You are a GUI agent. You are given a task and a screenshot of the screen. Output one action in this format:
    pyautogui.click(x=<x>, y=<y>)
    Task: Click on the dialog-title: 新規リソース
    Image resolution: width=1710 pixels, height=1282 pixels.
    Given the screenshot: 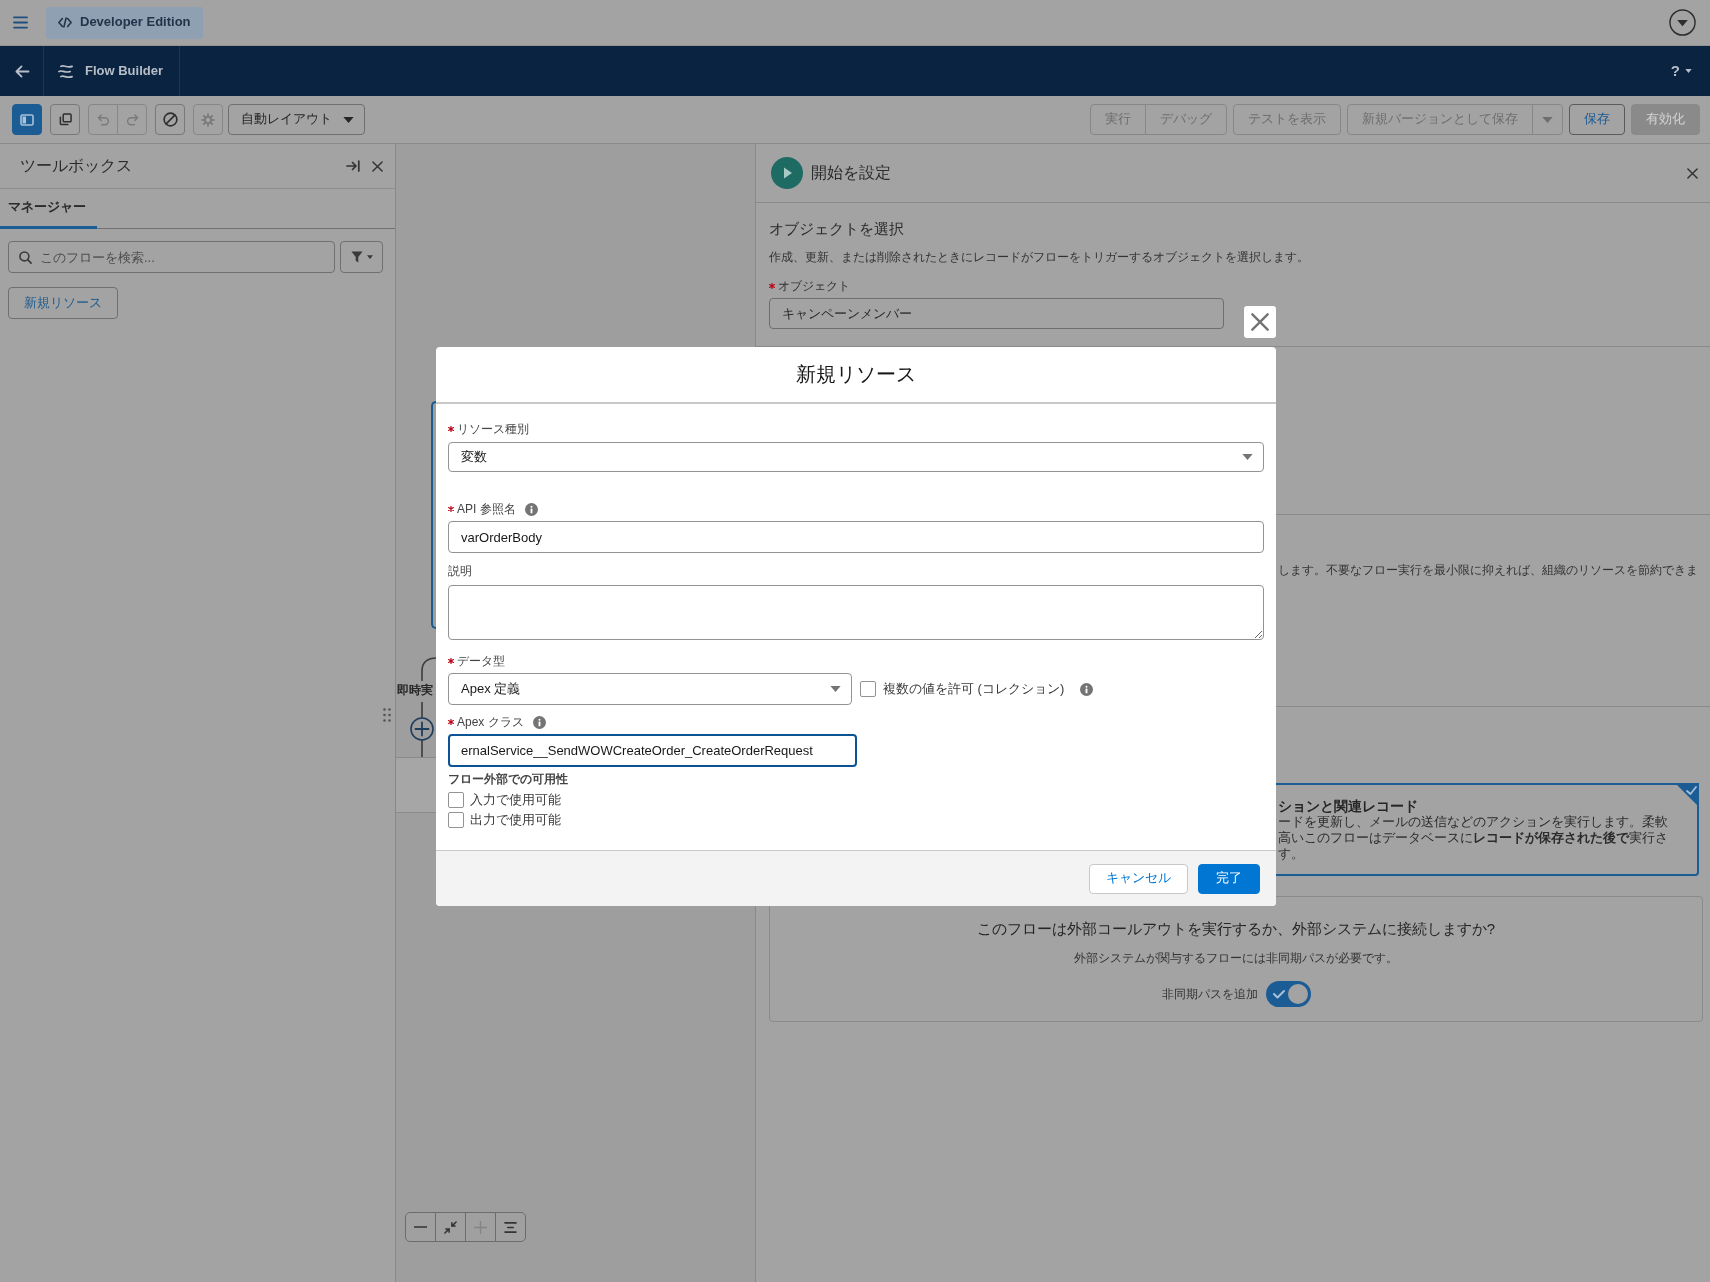 What is the action you would take?
    pyautogui.click(x=856, y=374)
    